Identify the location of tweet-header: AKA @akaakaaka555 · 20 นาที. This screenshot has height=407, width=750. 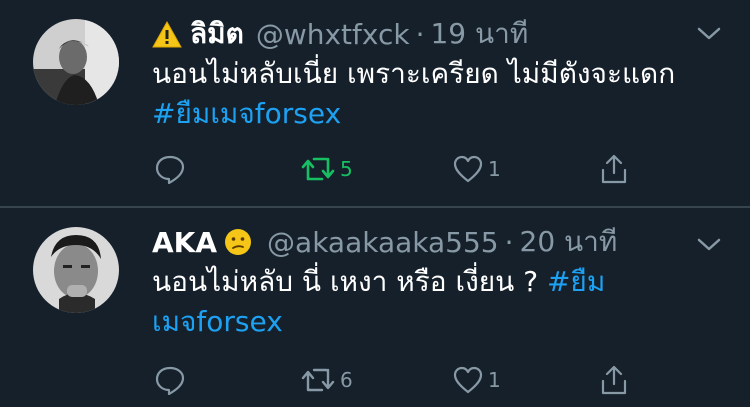
(384, 242).